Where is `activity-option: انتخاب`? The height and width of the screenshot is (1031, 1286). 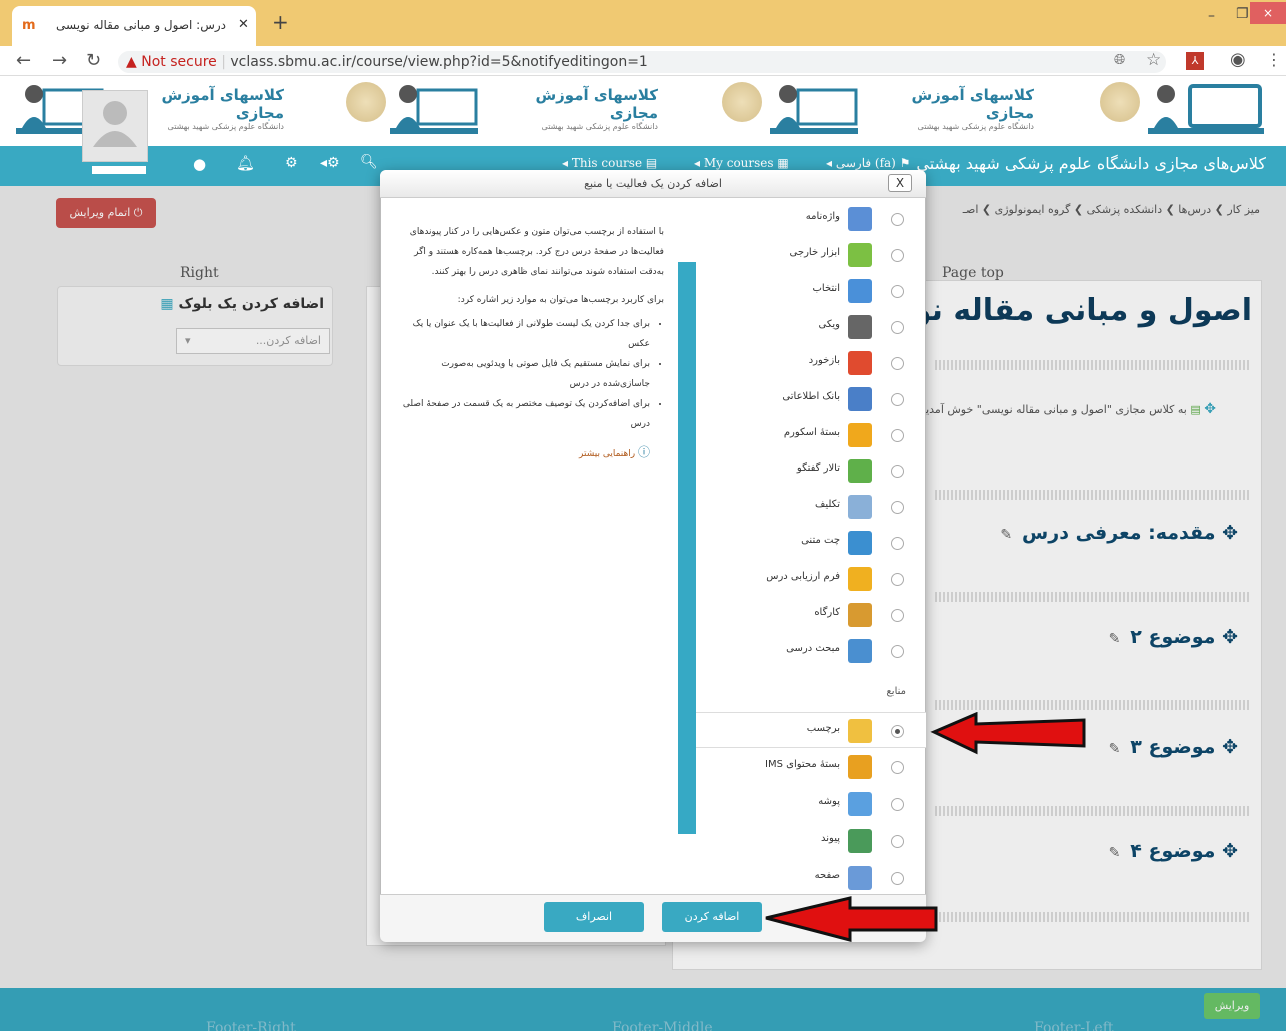
activity-option: انتخاب is located at coordinates (811, 291).